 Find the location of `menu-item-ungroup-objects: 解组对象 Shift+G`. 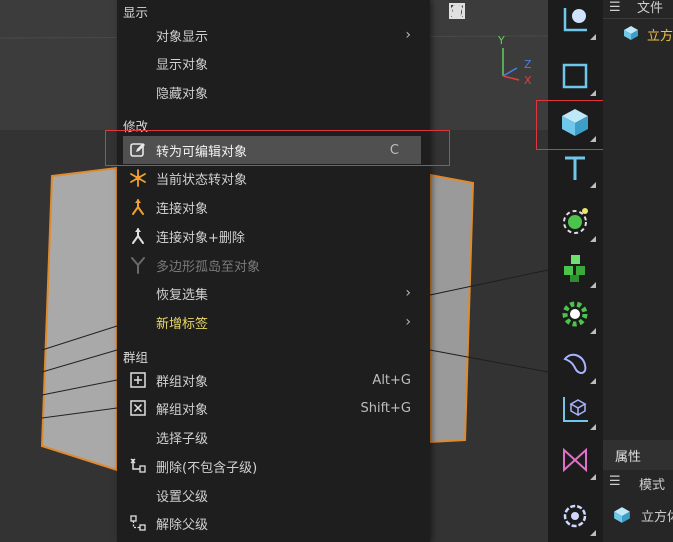

menu-item-ungroup-objects: 解组对象 Shift+G is located at coordinates (272, 408).